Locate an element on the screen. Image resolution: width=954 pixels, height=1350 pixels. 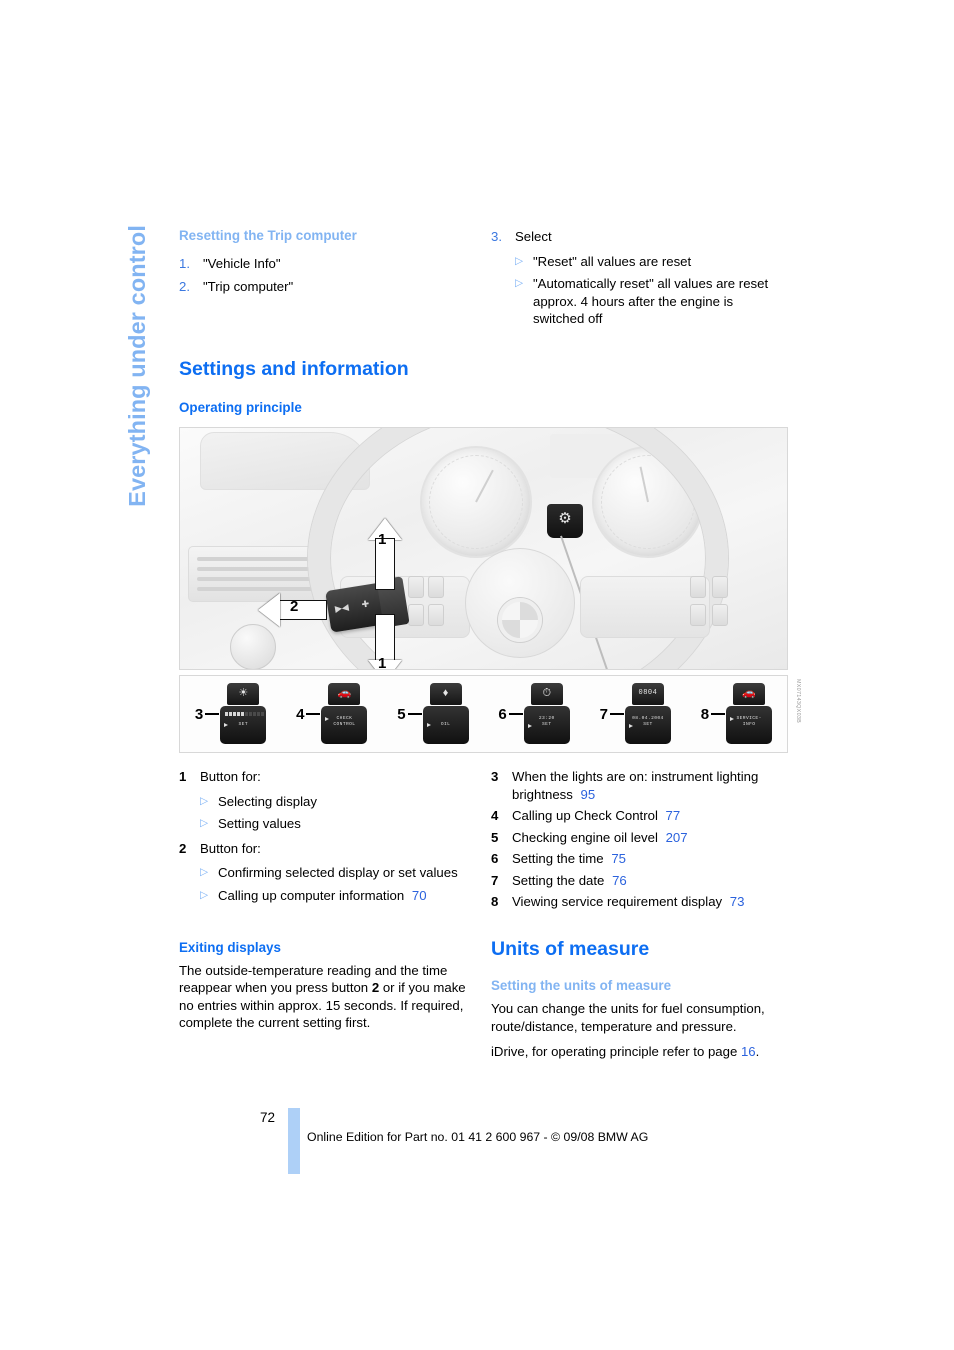
list-item: ▷ Setting values is located at coordinates (325, 824).